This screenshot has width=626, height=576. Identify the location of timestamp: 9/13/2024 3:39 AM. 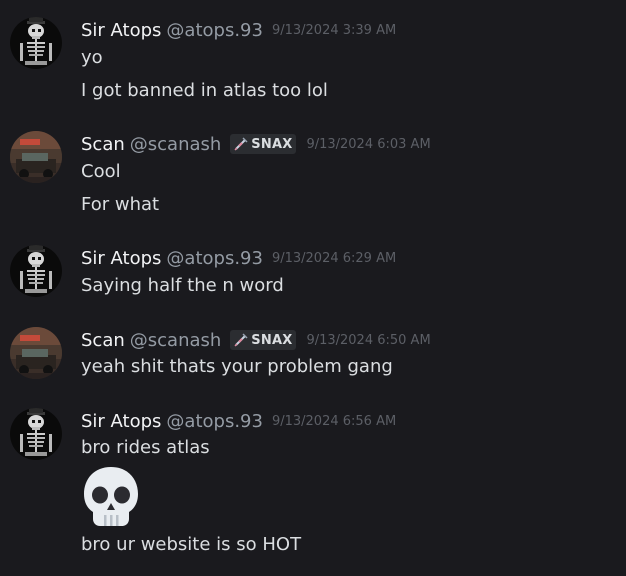
(334, 30).